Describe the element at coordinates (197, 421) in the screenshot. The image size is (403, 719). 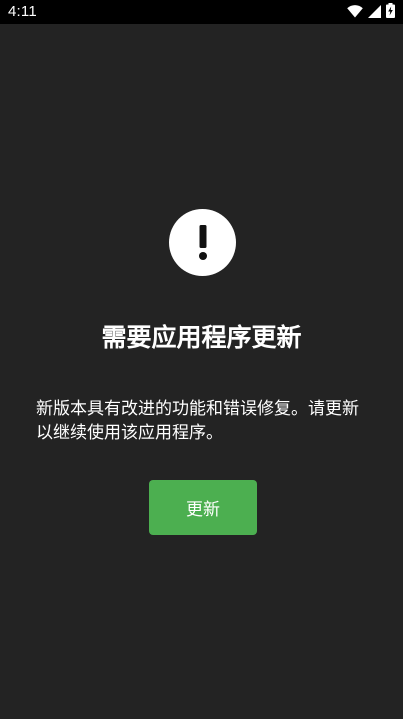
I see `dialog-description: 新版本具有改进的功能和错误修复。请更新以继续使用该应用程序。` at that location.